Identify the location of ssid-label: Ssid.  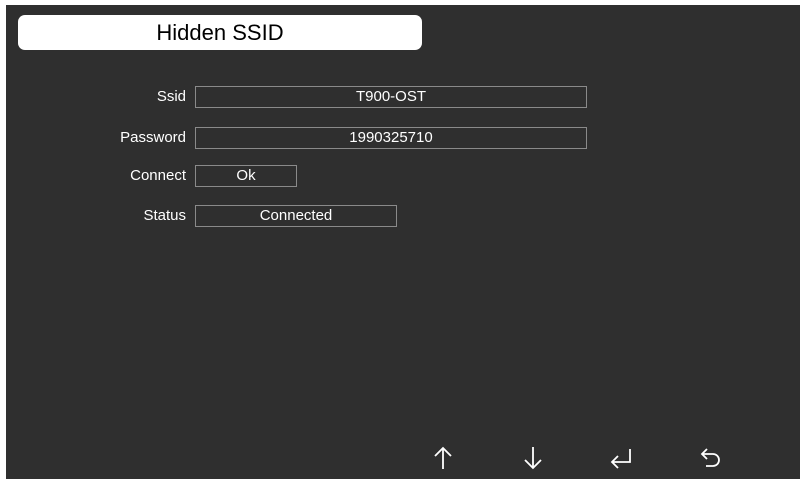
(171, 96).